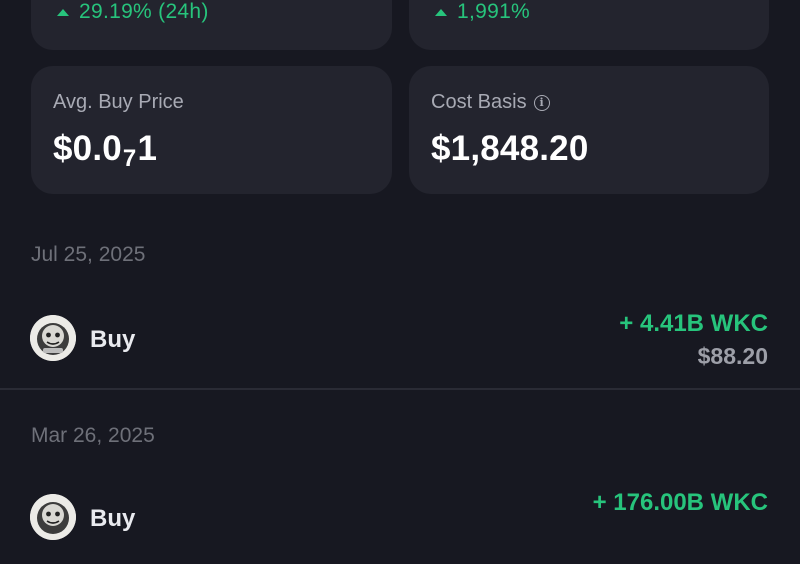  I want to click on cost-basis-label-row: Cost Basis i, so click(490, 102).